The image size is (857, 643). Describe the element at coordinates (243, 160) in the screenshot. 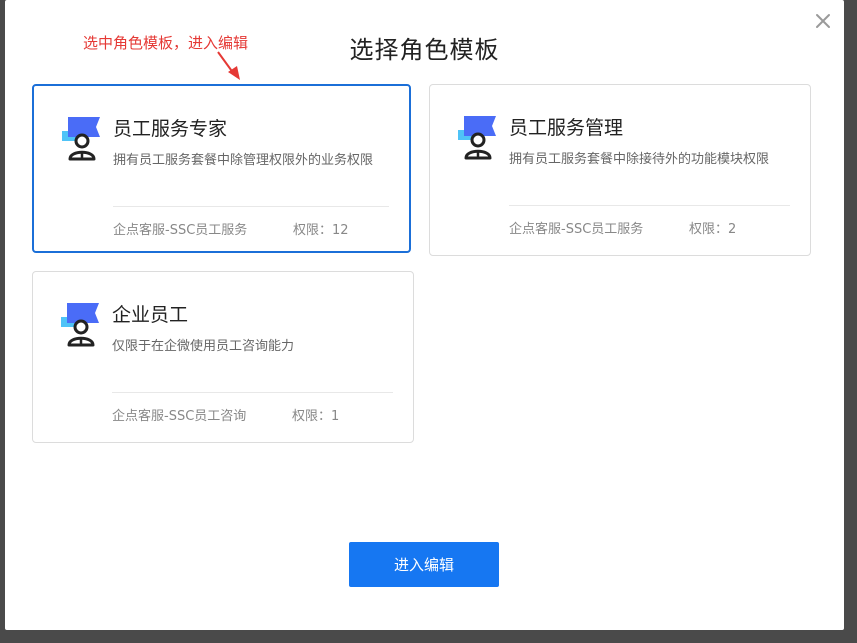

I see `role-description: 拥有员工服务套餐中除管理权限外的业务权限` at that location.